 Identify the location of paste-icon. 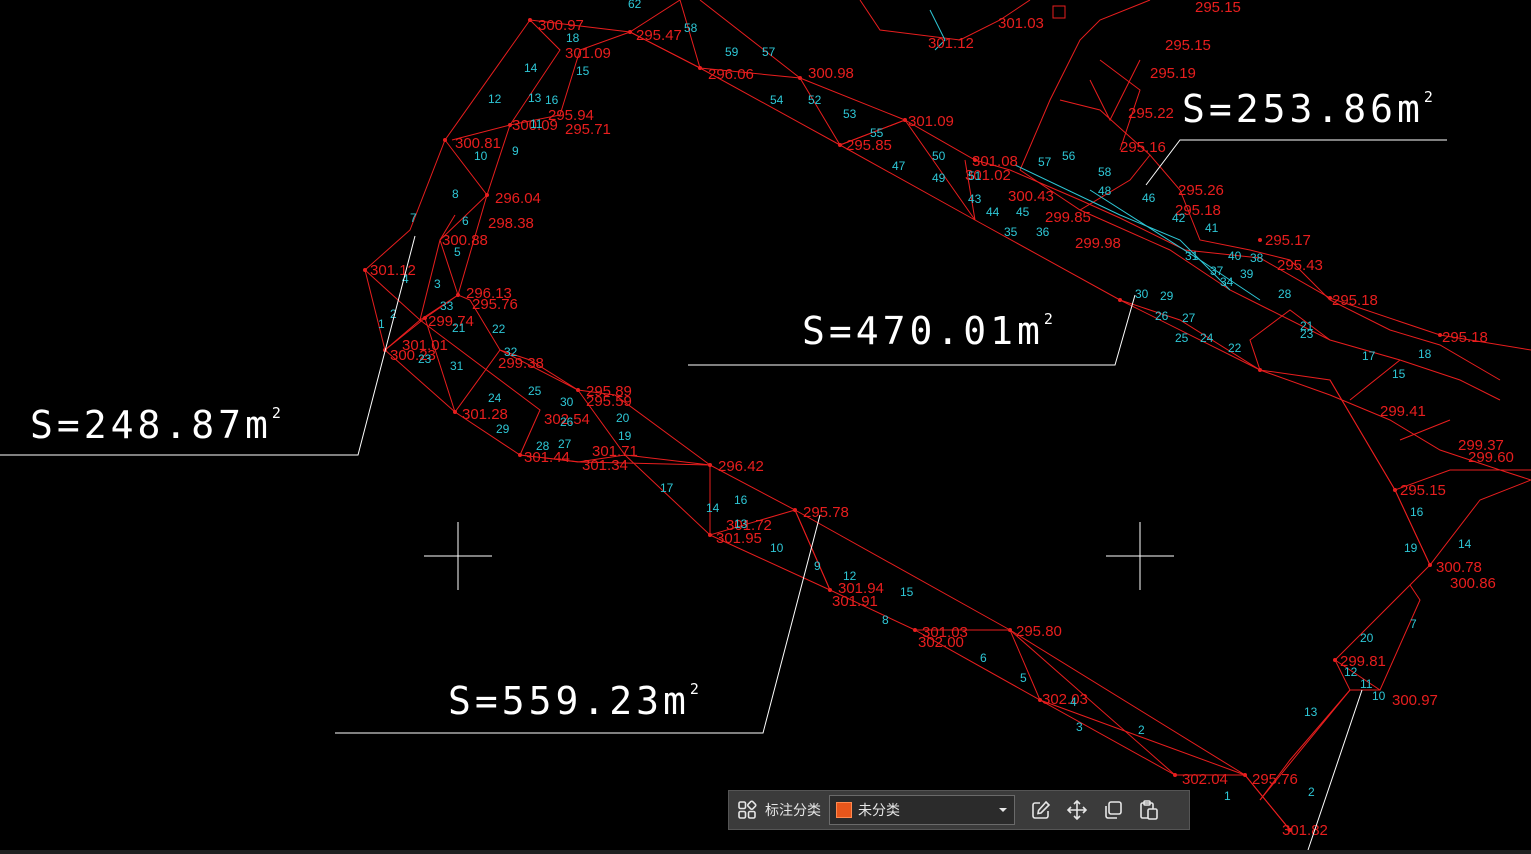
(1149, 810).